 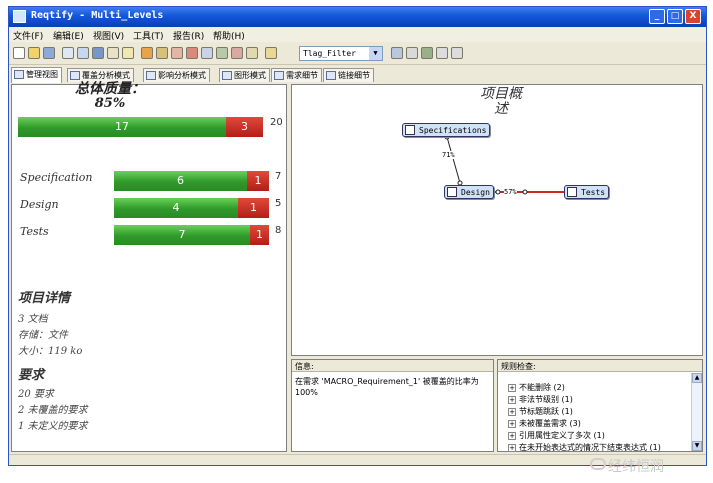 I want to click on cut-icon, so click(x=113, y=53).